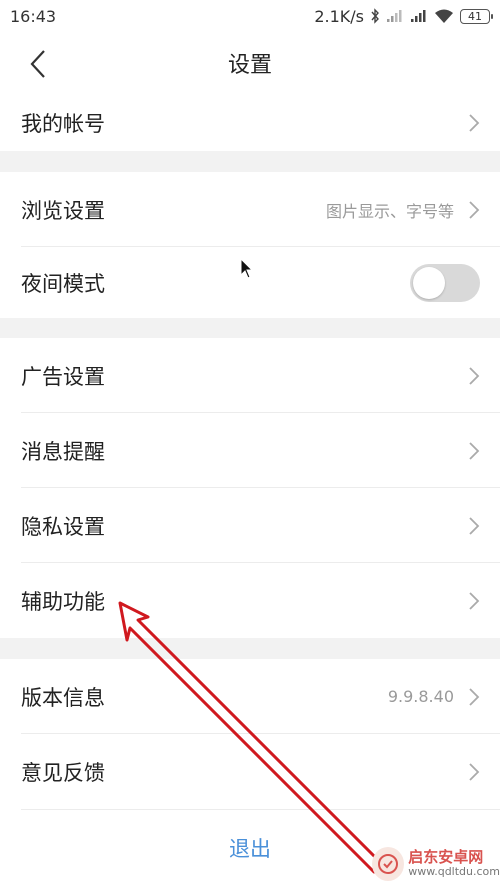 The image size is (500, 886). Describe the element at coordinates (420, 696) in the screenshot. I see `settings-item-value: 9.9.8.40` at that location.